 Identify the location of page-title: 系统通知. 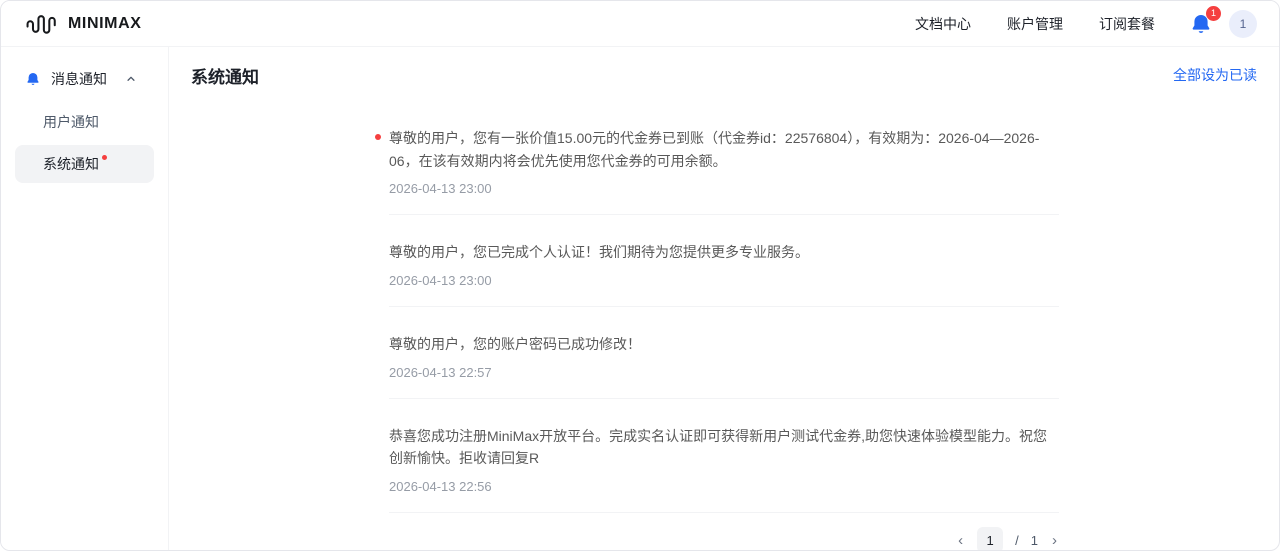
(225, 77).